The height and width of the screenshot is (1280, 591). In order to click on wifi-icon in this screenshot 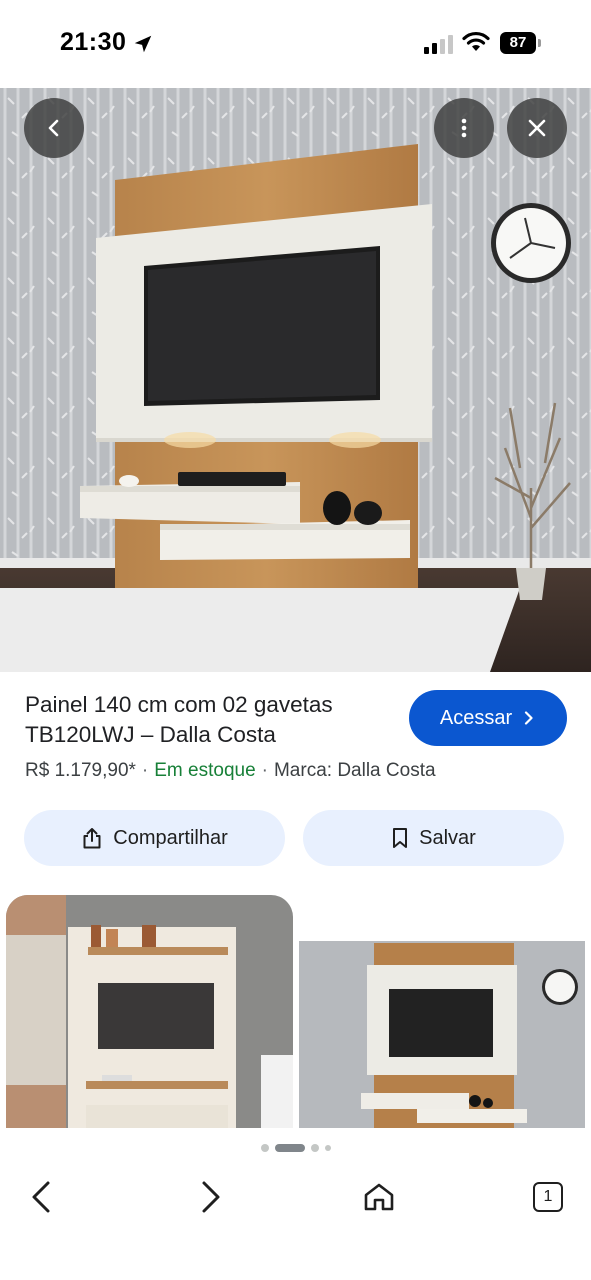, I will do `click(476, 41)`.